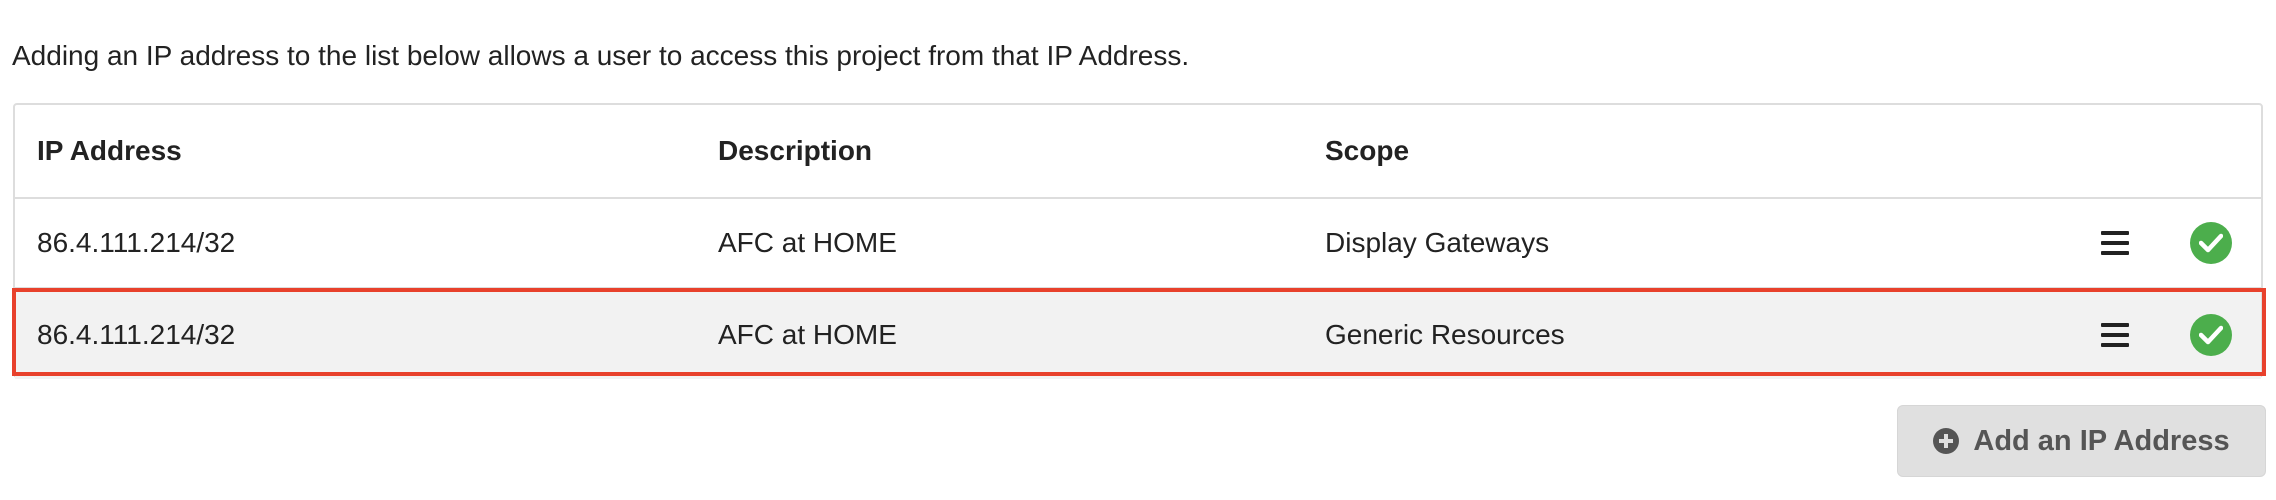  Describe the element at coordinates (1946, 441) in the screenshot. I see `plus-circle-icon` at that location.